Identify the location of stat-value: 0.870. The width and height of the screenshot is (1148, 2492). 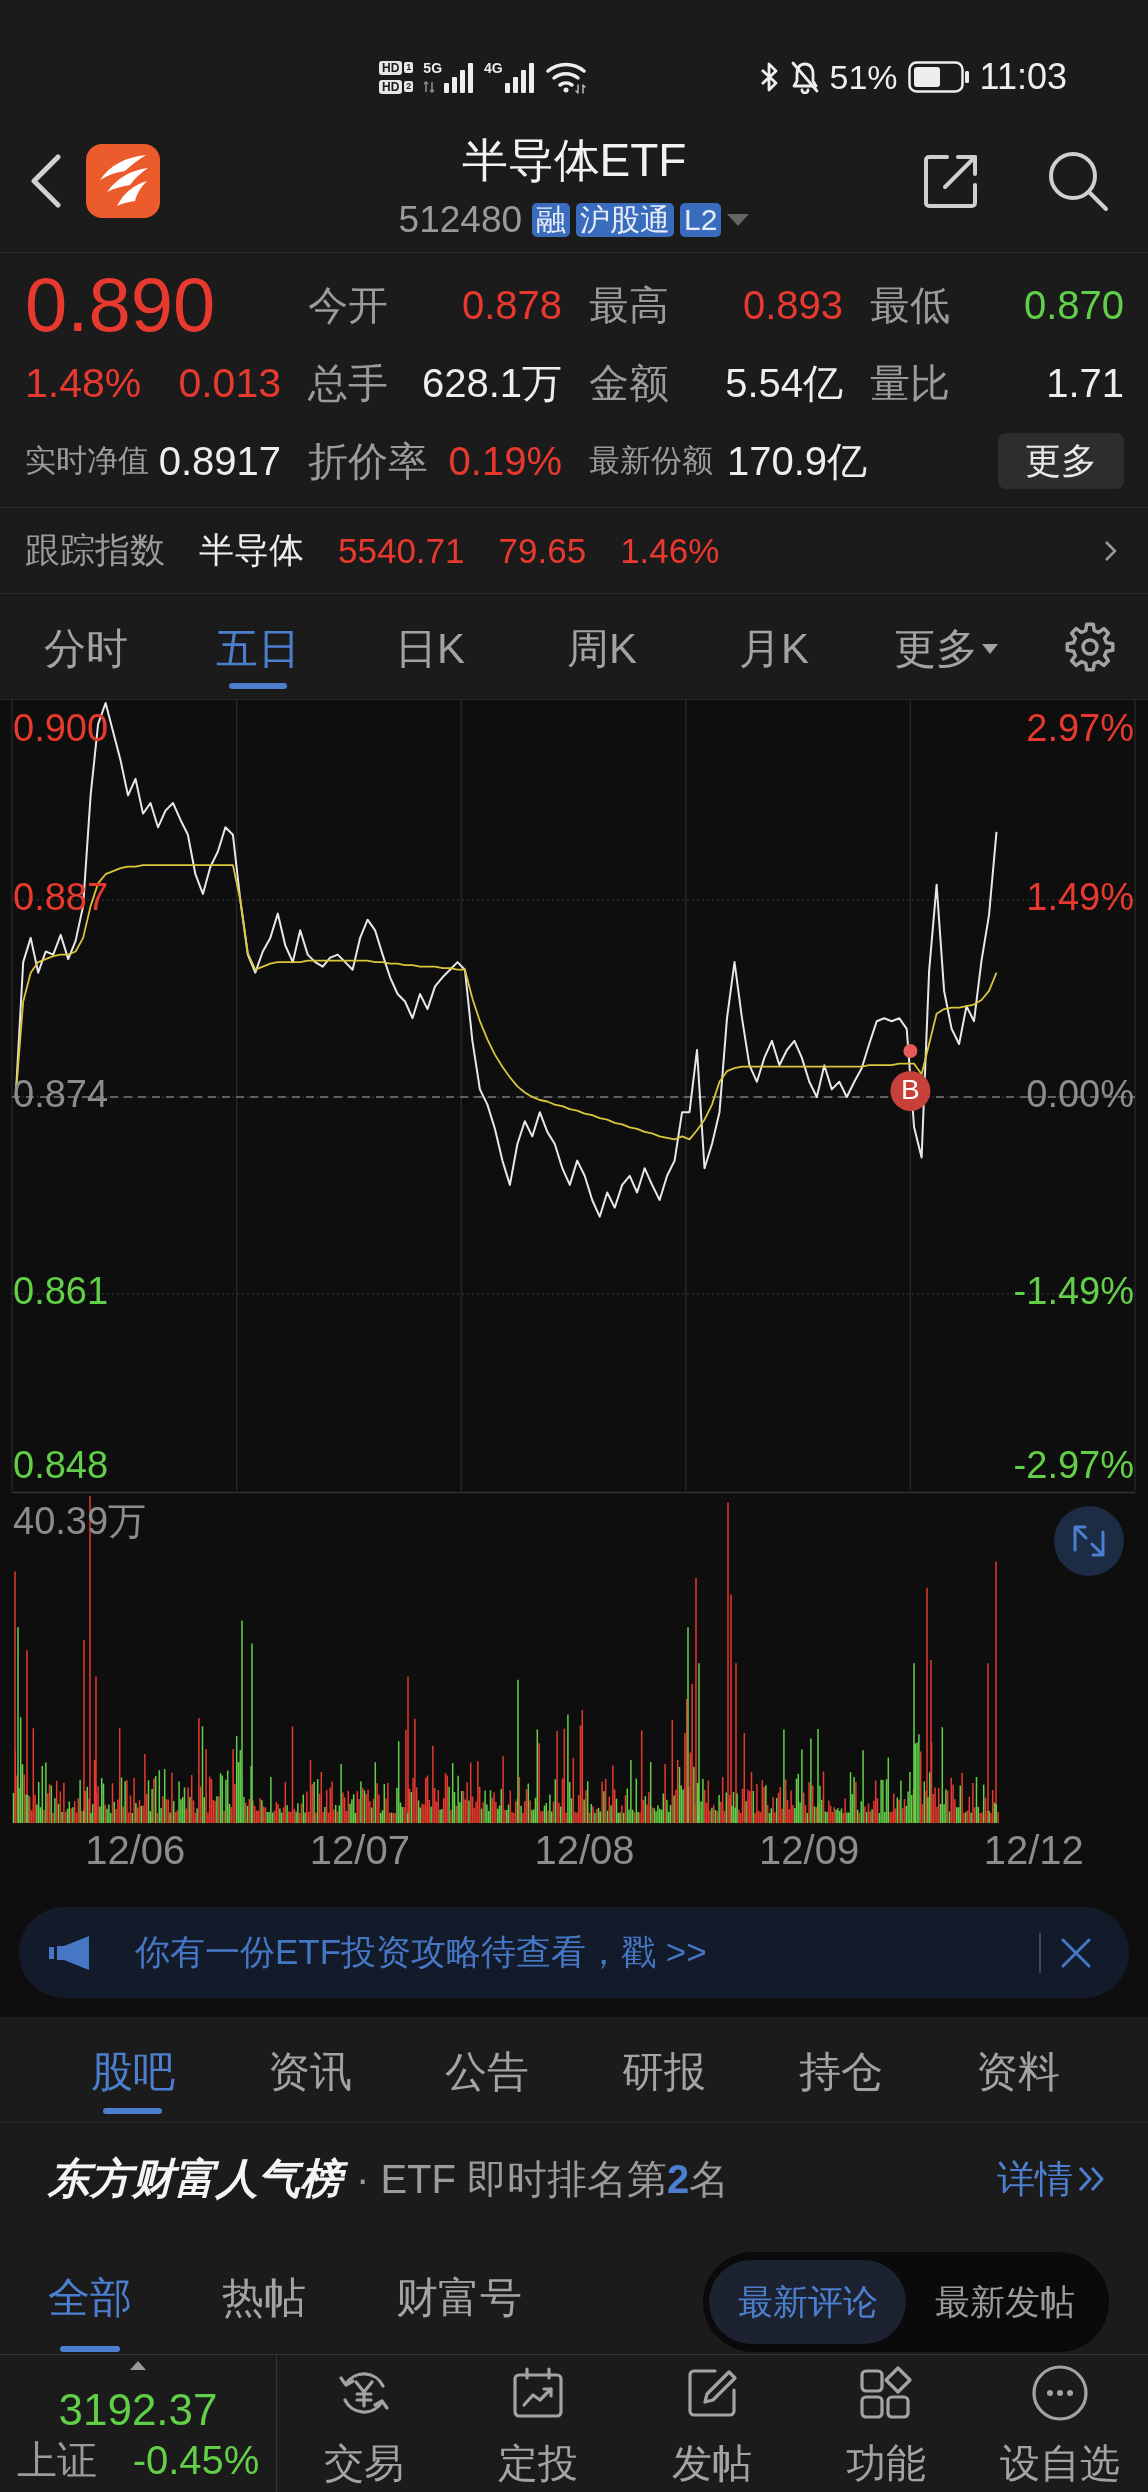
(1073, 305).